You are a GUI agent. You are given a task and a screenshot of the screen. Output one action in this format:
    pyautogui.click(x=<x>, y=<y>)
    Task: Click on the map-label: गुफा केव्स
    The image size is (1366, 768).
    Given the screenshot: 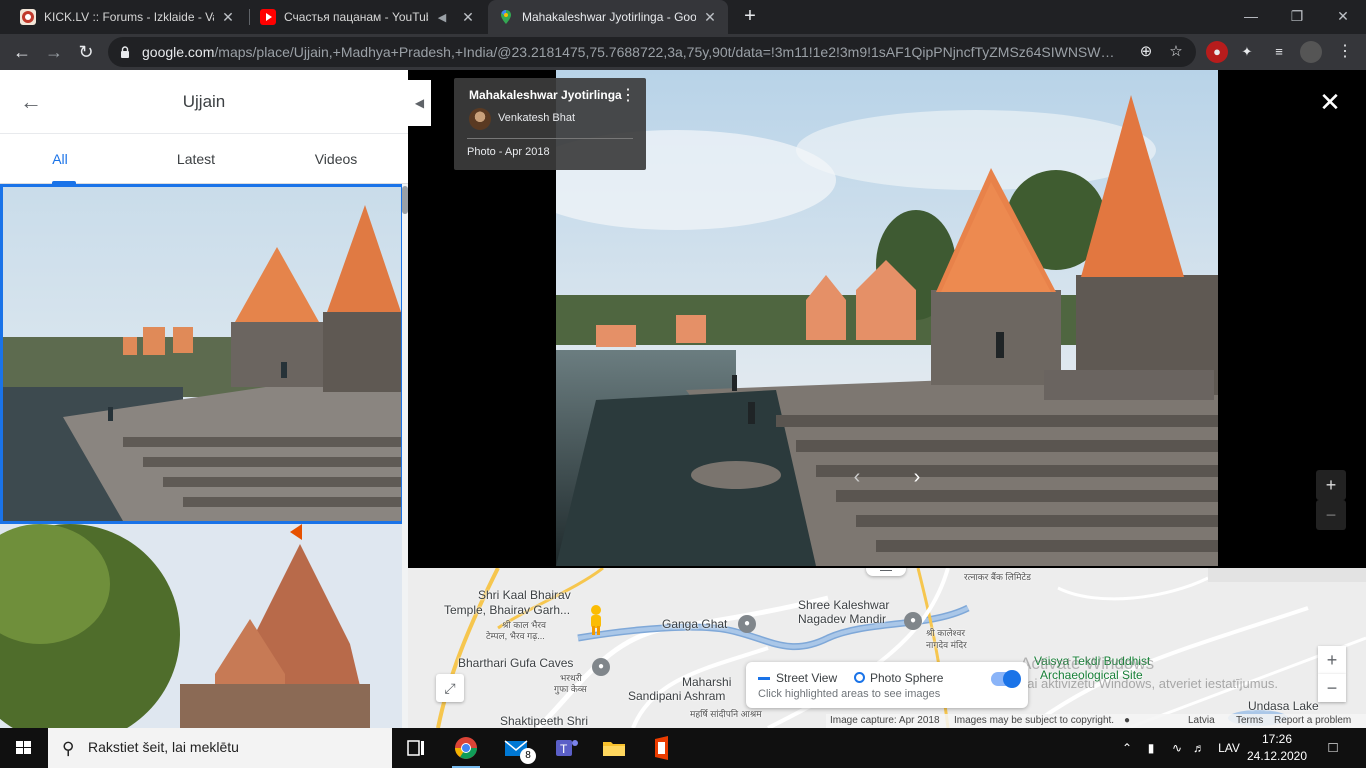 What is the action you would take?
    pyautogui.click(x=570, y=689)
    